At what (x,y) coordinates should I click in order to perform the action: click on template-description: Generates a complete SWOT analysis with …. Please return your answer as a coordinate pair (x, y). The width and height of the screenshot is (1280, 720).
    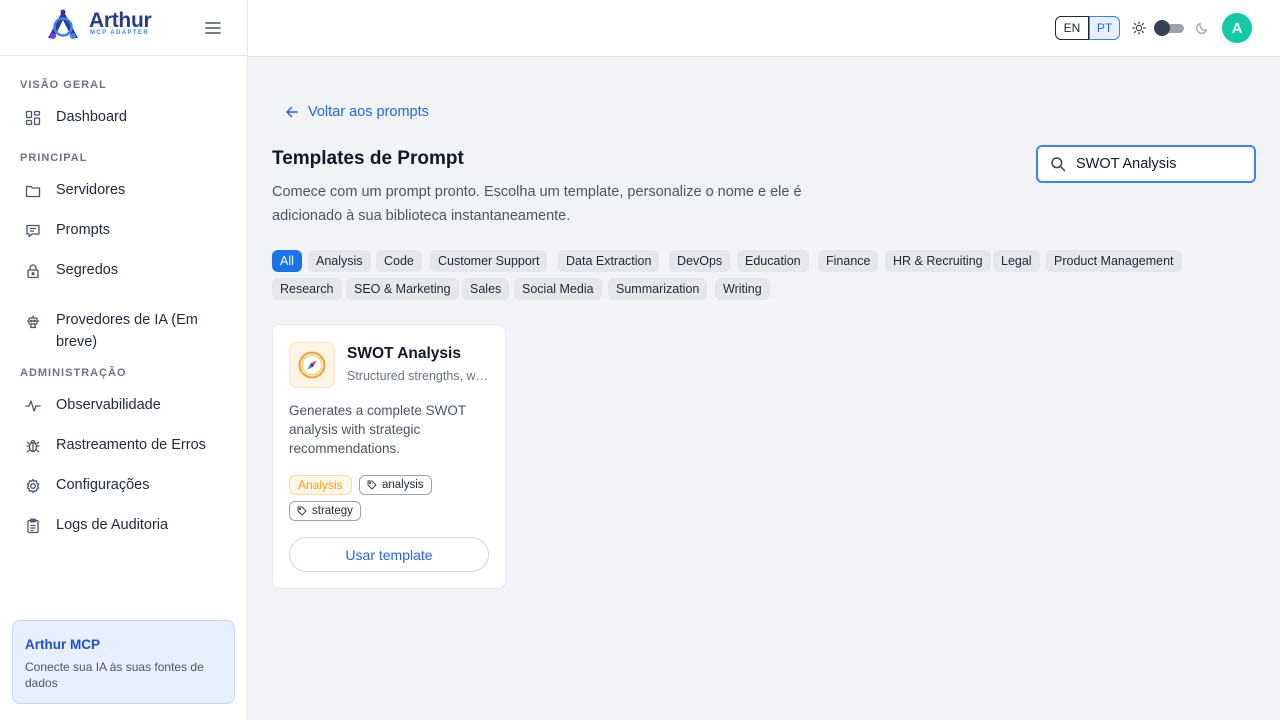
    Looking at the image, I should click on (377, 429).